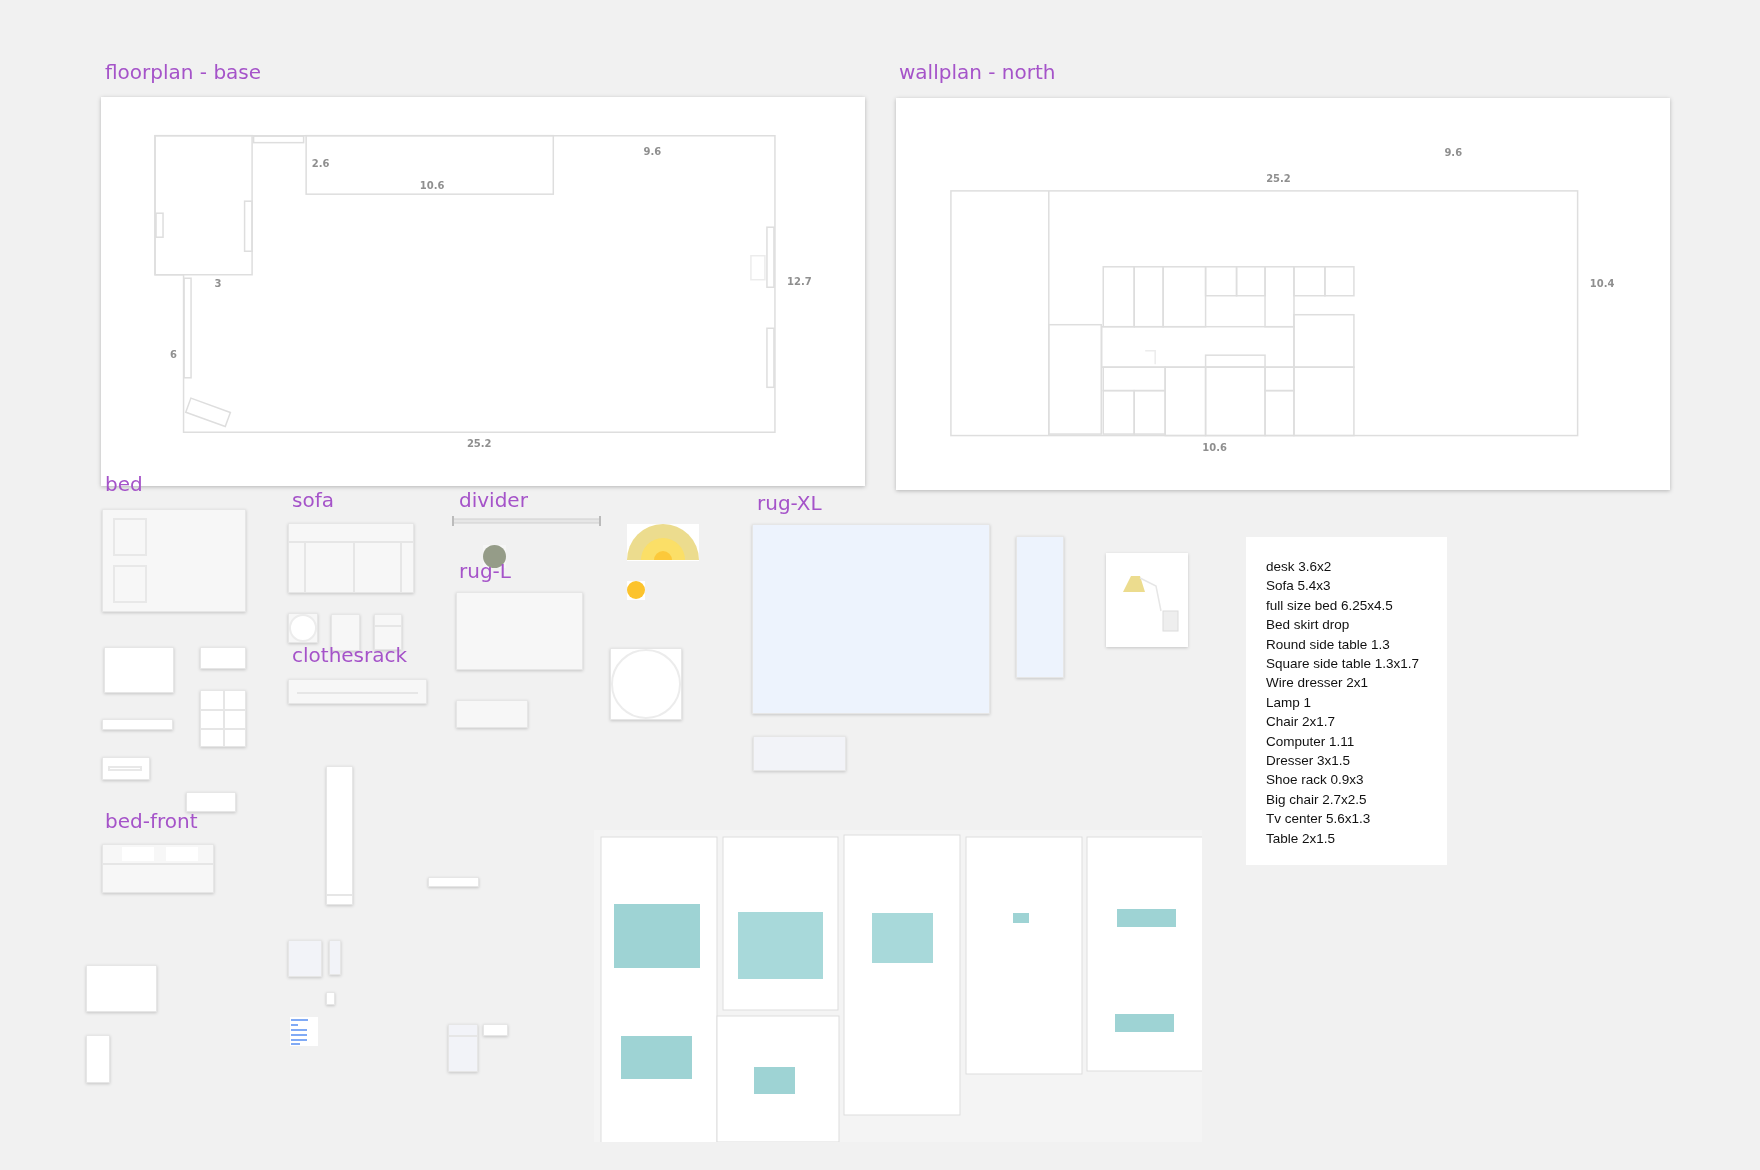  Describe the element at coordinates (1299, 567) in the screenshot. I see `note-text: desk 3.6x2` at that location.